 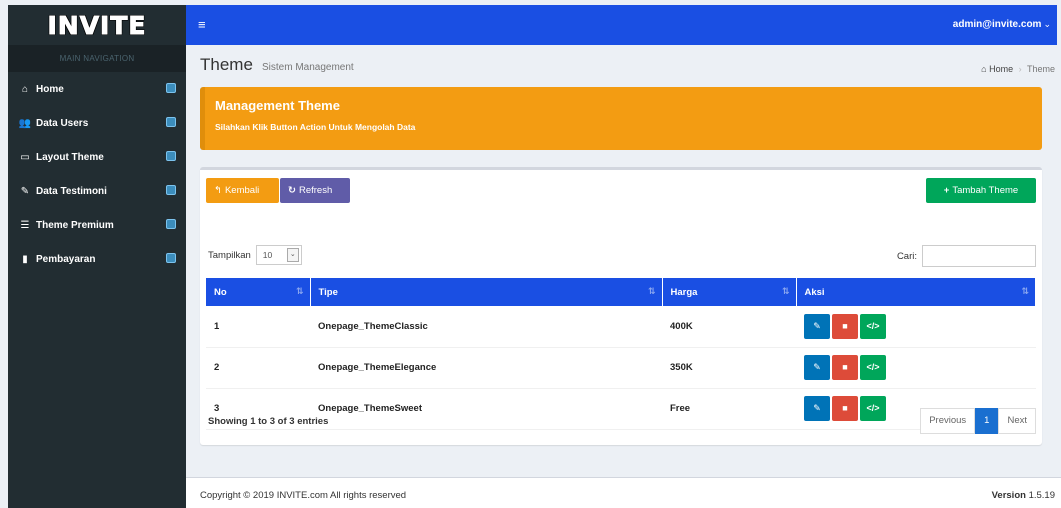 What do you see at coordinates (985, 190) in the screenshot?
I see `add-theme-button-label: Tambah Theme` at bounding box center [985, 190].